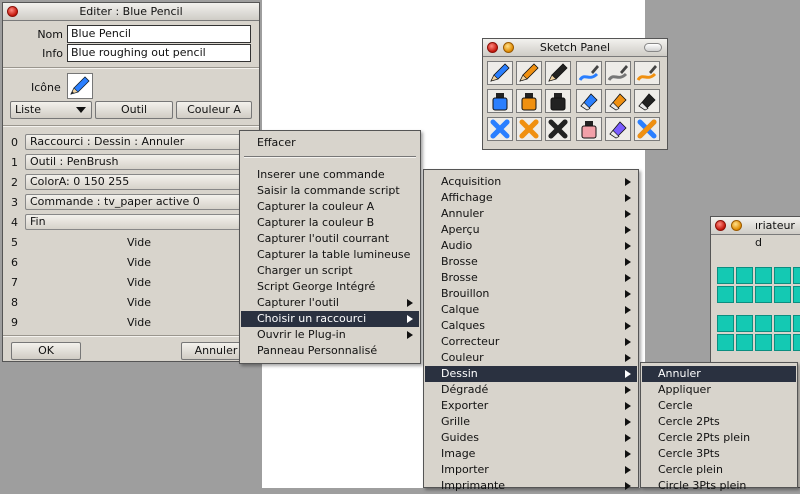 This screenshot has height=494, width=800. I want to click on category-item-guides: Guides, so click(531, 438).